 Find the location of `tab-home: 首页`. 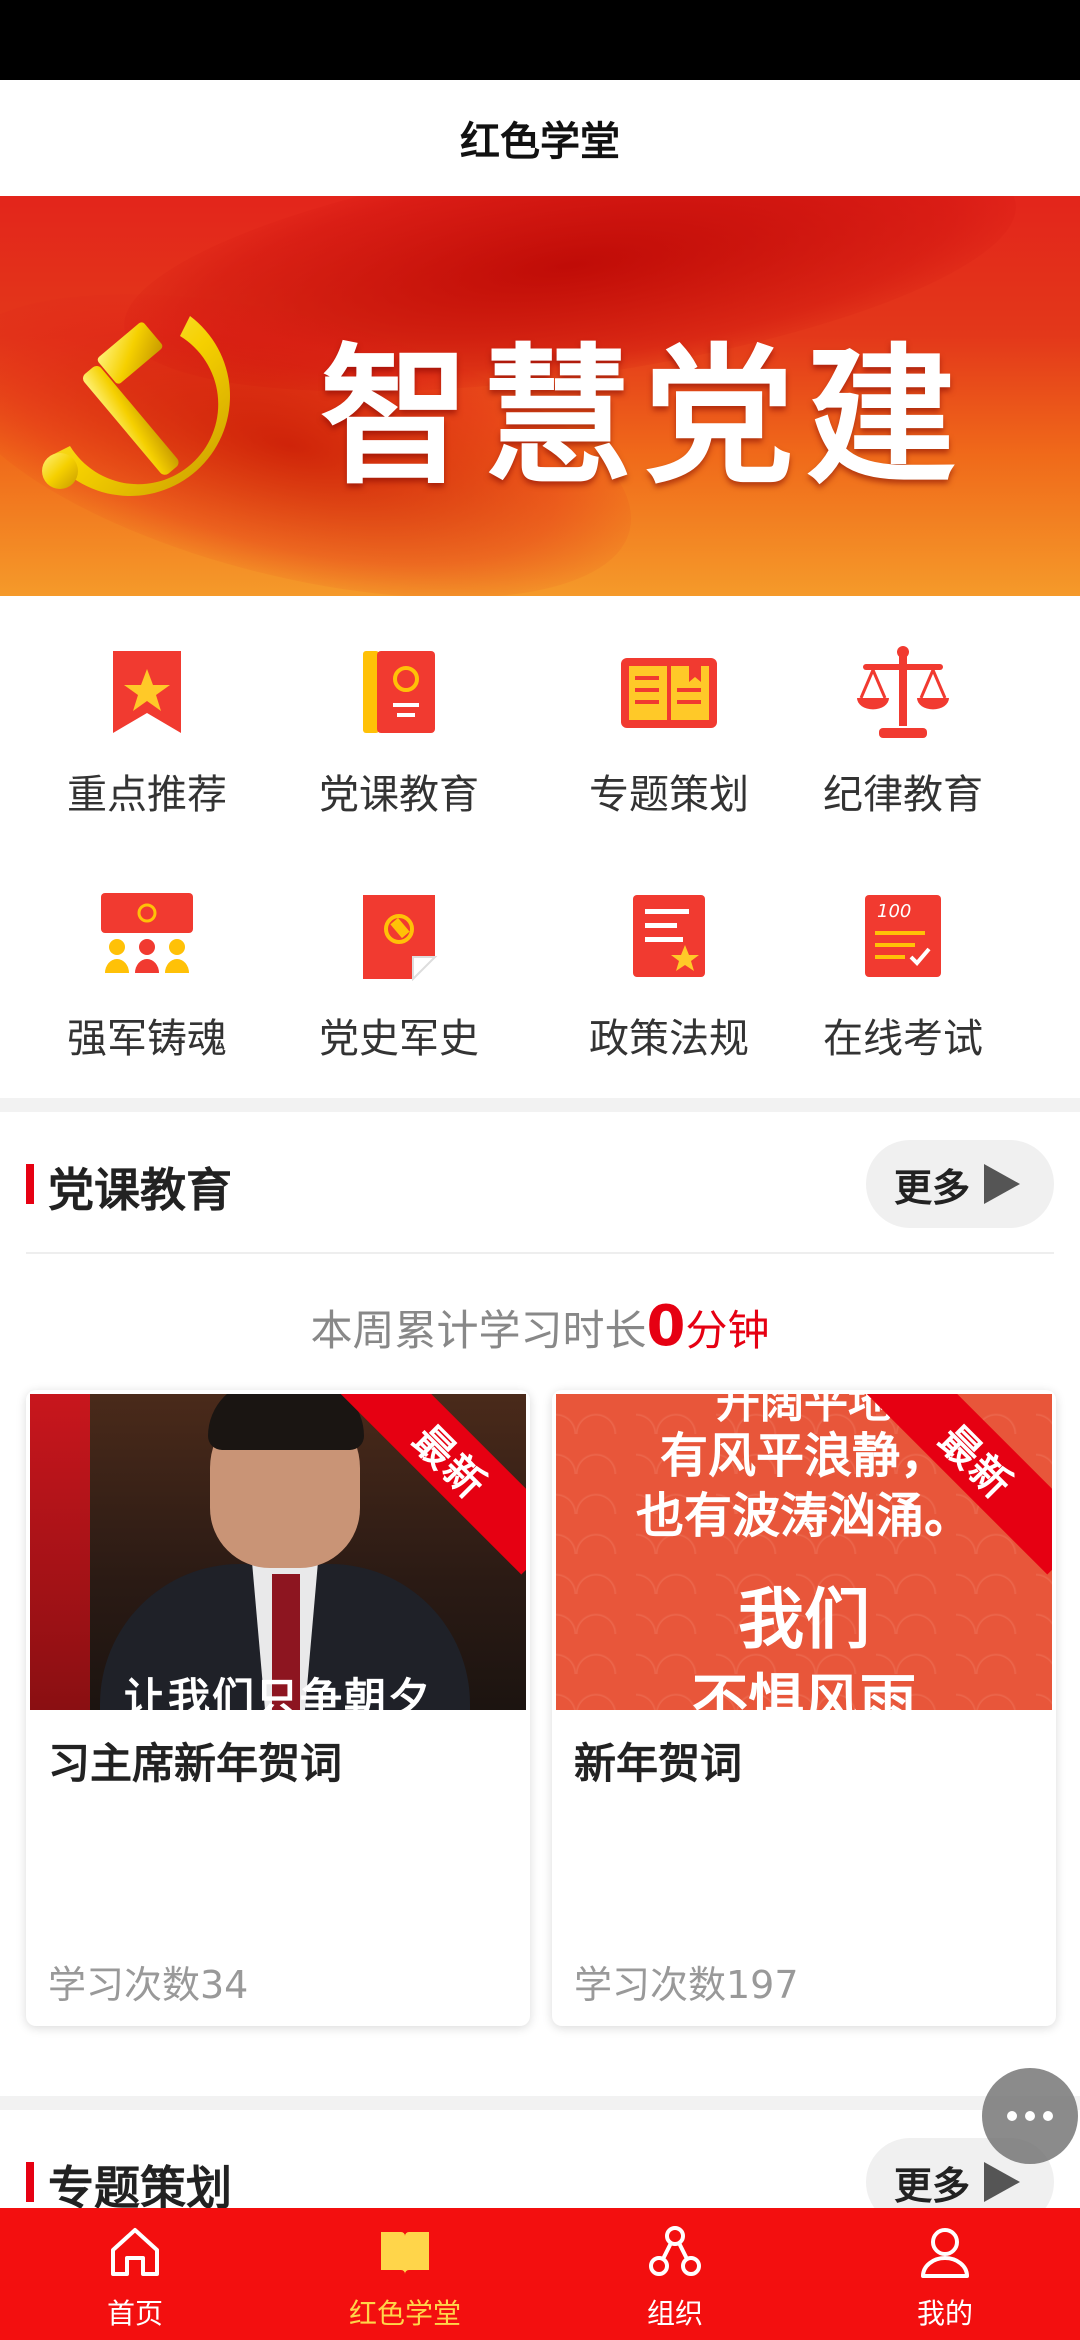

tab-home: 首页 is located at coordinates (135, 2274).